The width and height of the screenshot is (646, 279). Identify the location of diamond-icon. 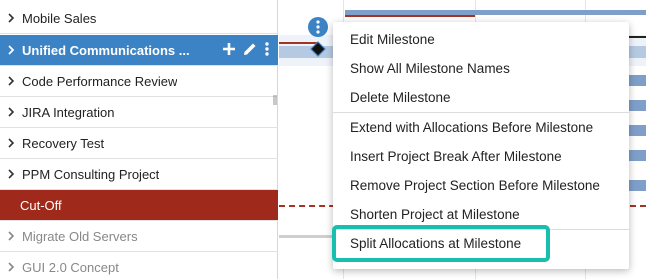
(318, 51).